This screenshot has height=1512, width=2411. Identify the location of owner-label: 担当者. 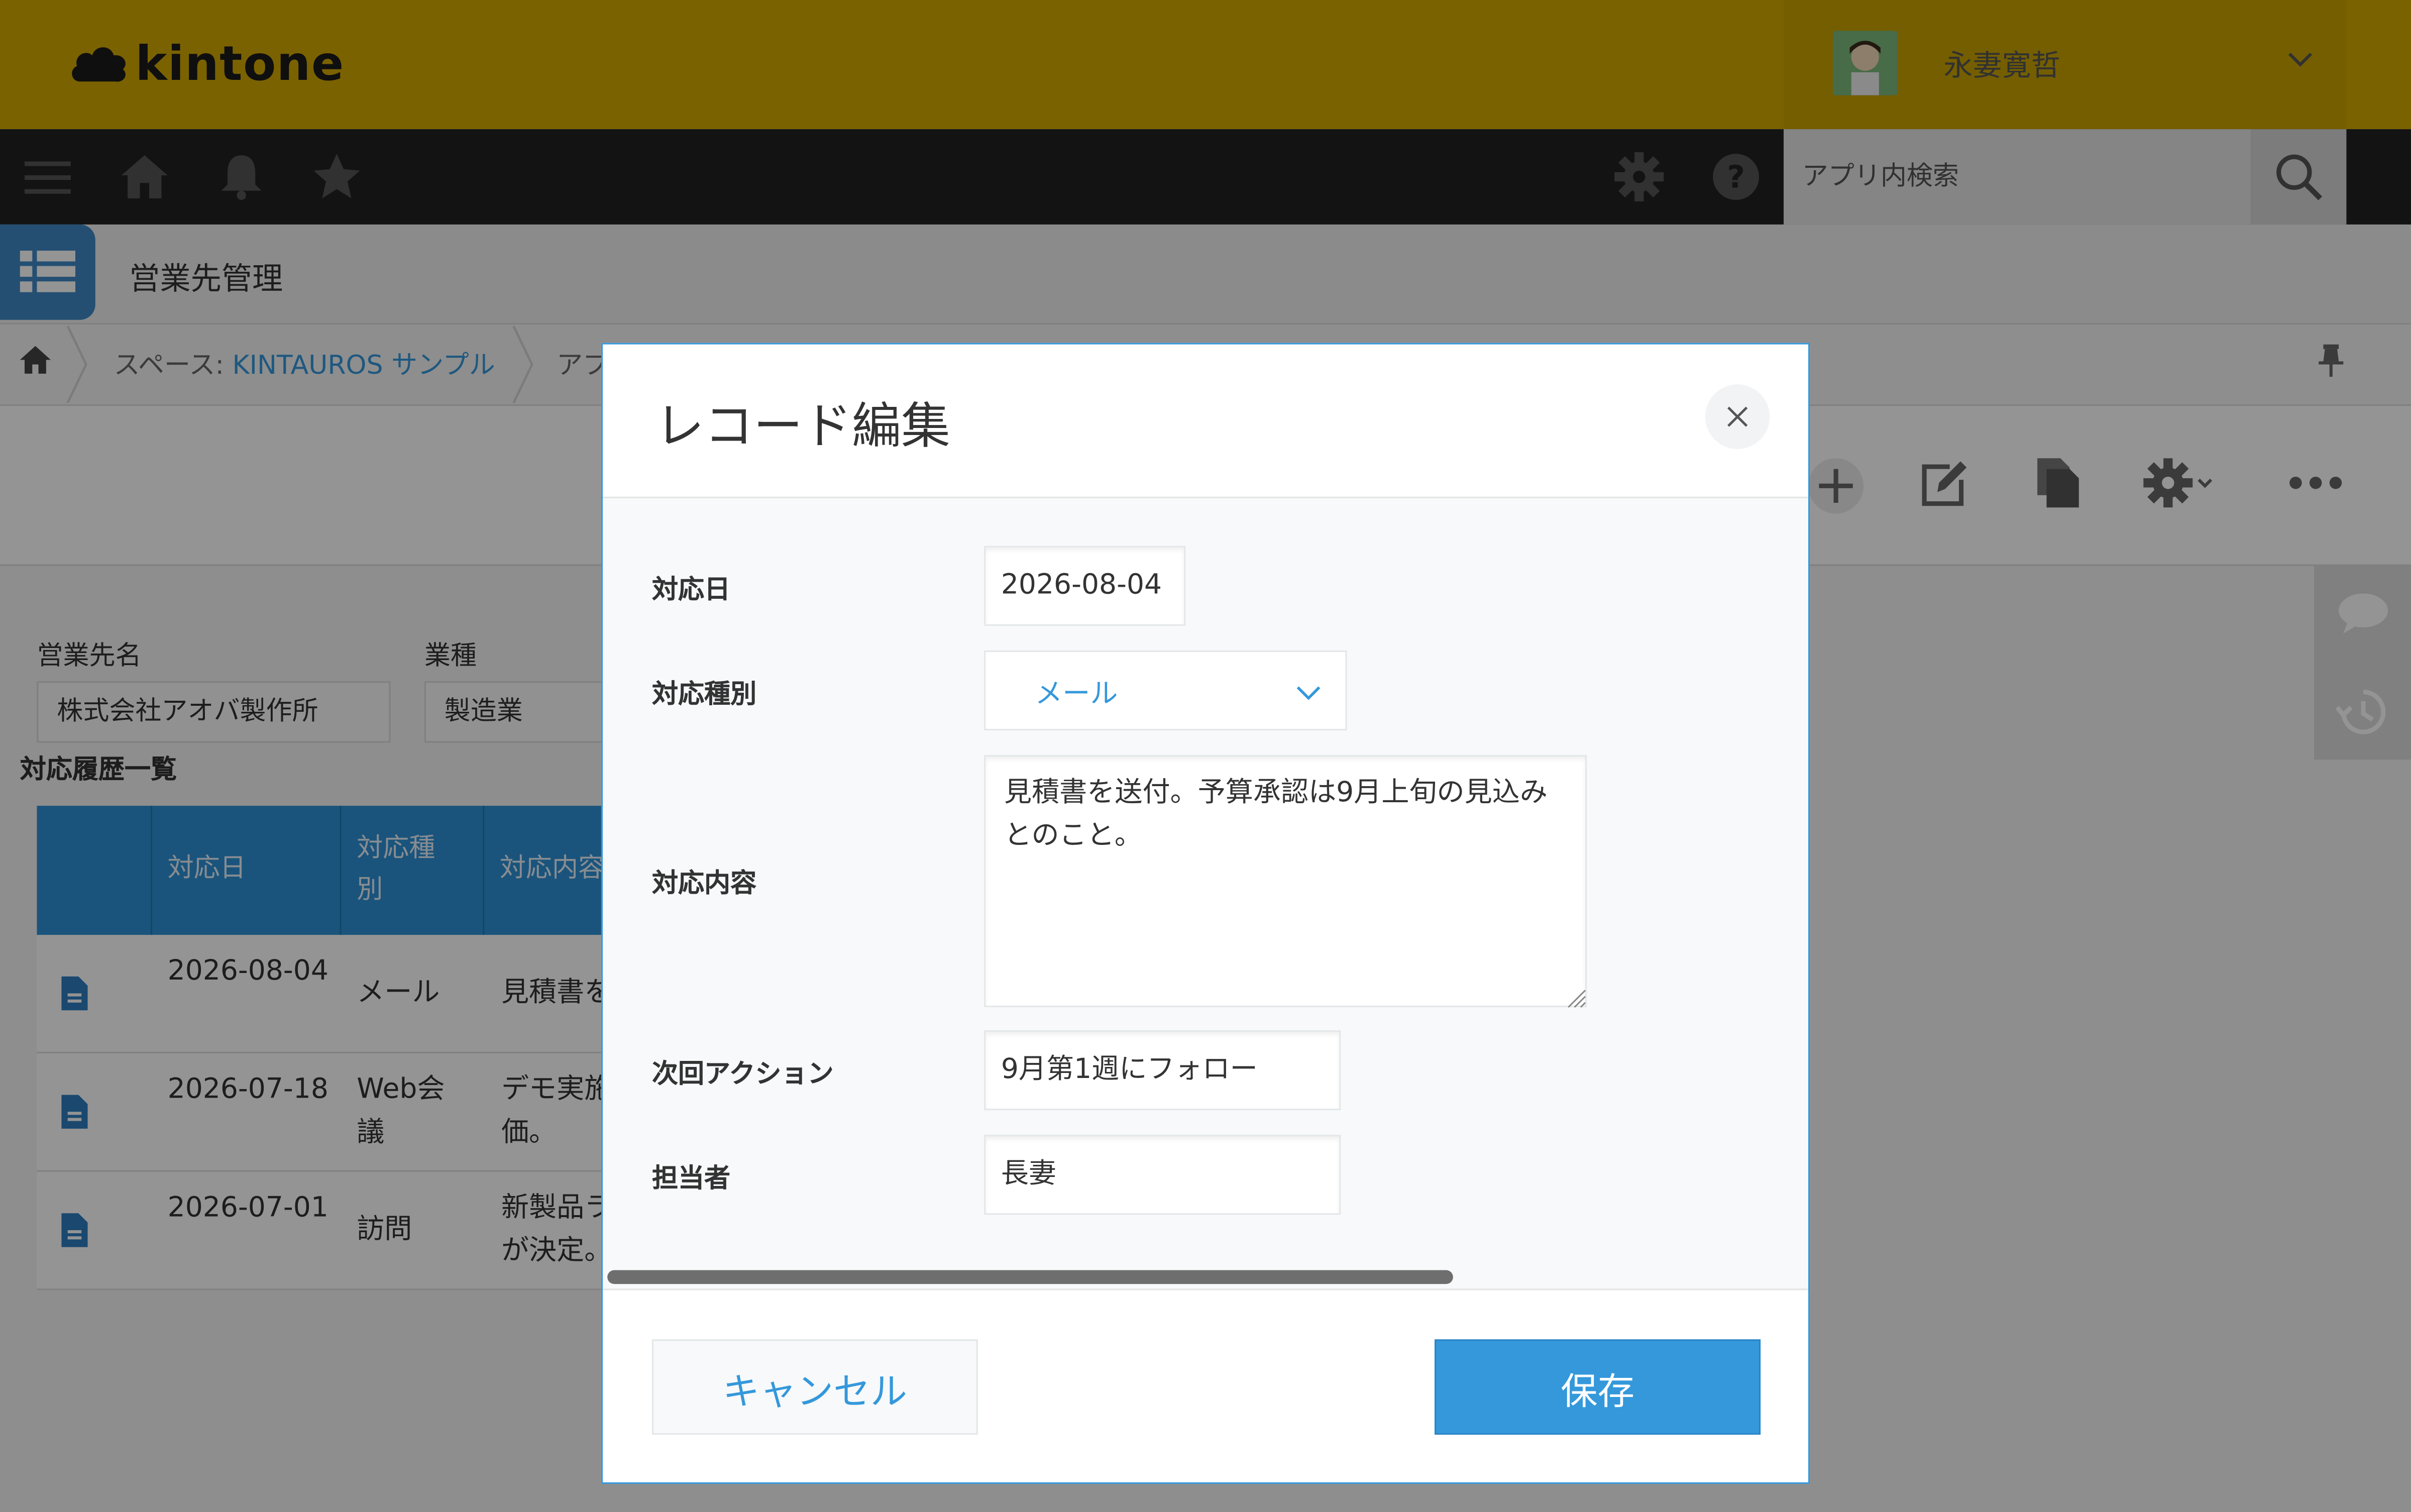
(691, 1179).